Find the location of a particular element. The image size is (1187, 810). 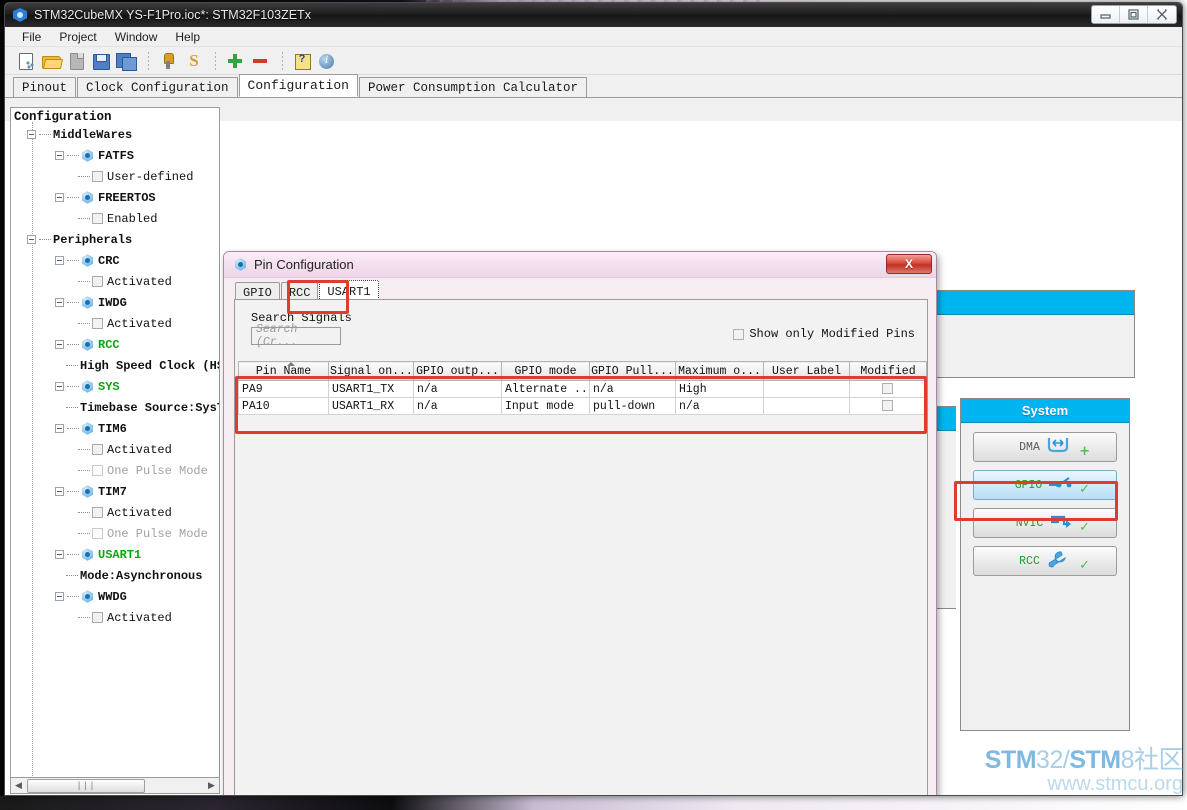

tree-node-tim7-activated: Activated is located at coordinates (115, 512).